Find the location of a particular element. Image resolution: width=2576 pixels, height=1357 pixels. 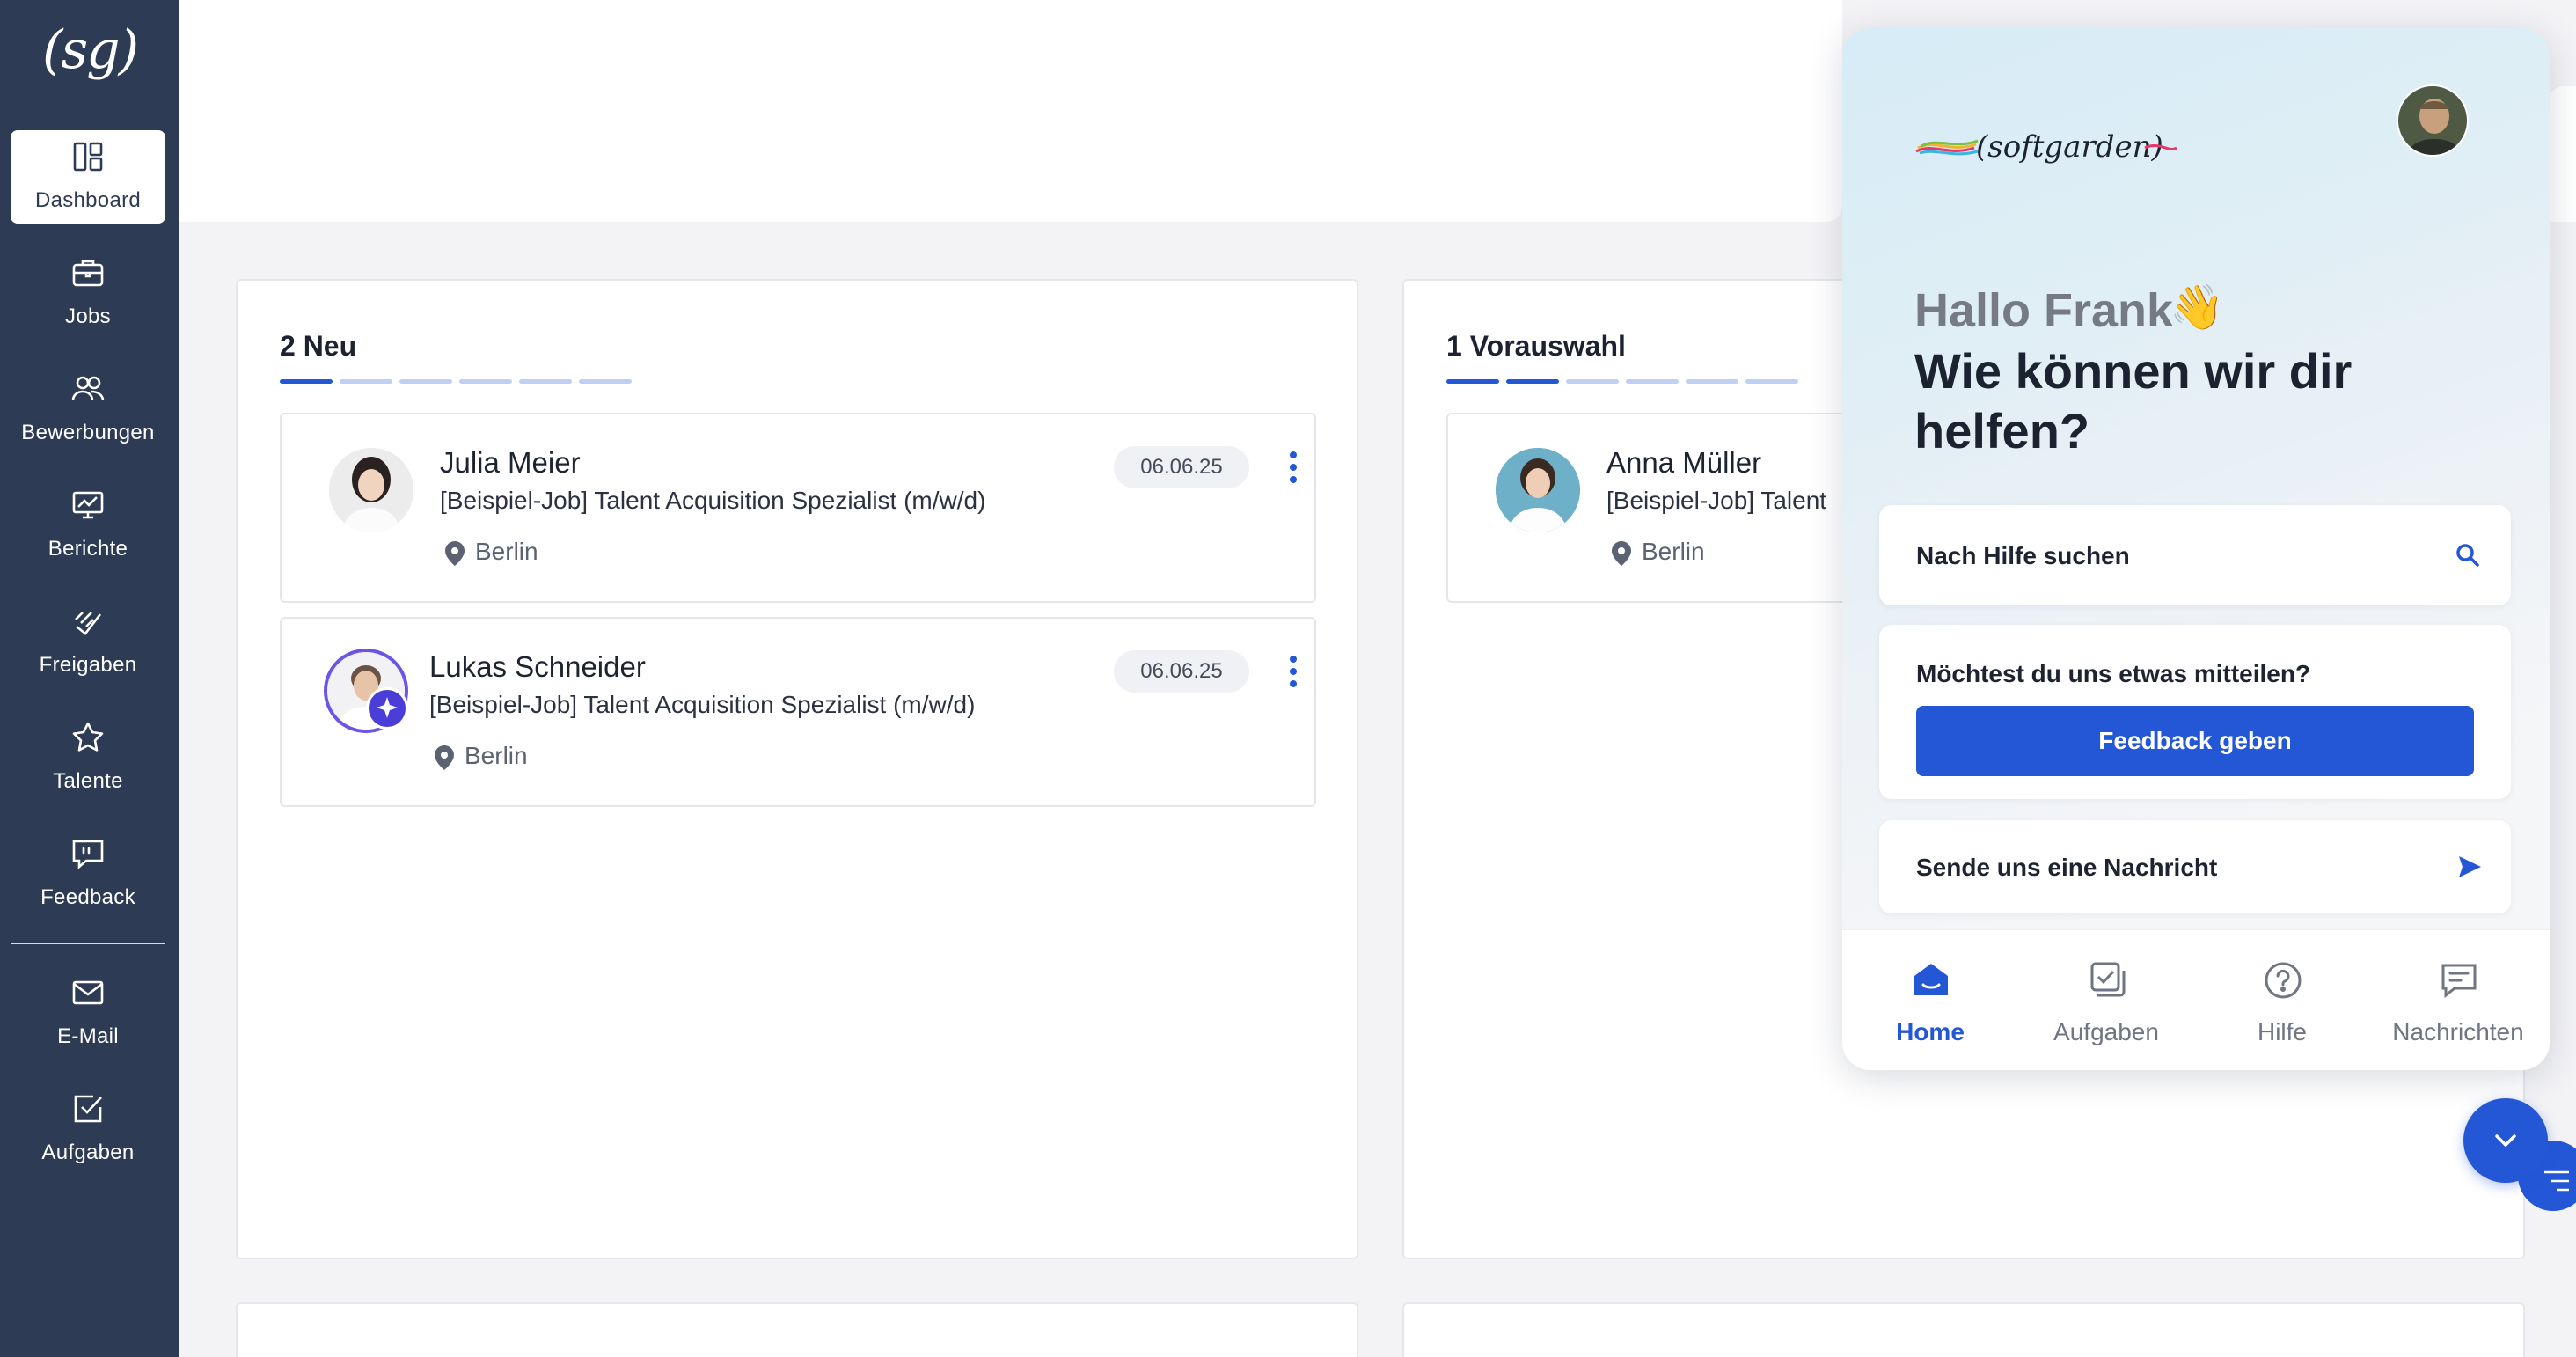

star-icon is located at coordinates (88, 737).